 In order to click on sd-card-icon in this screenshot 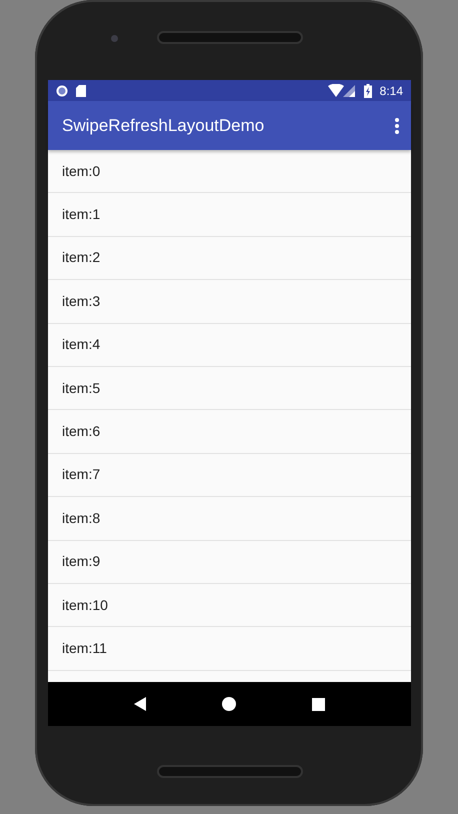, I will do `click(81, 90)`.